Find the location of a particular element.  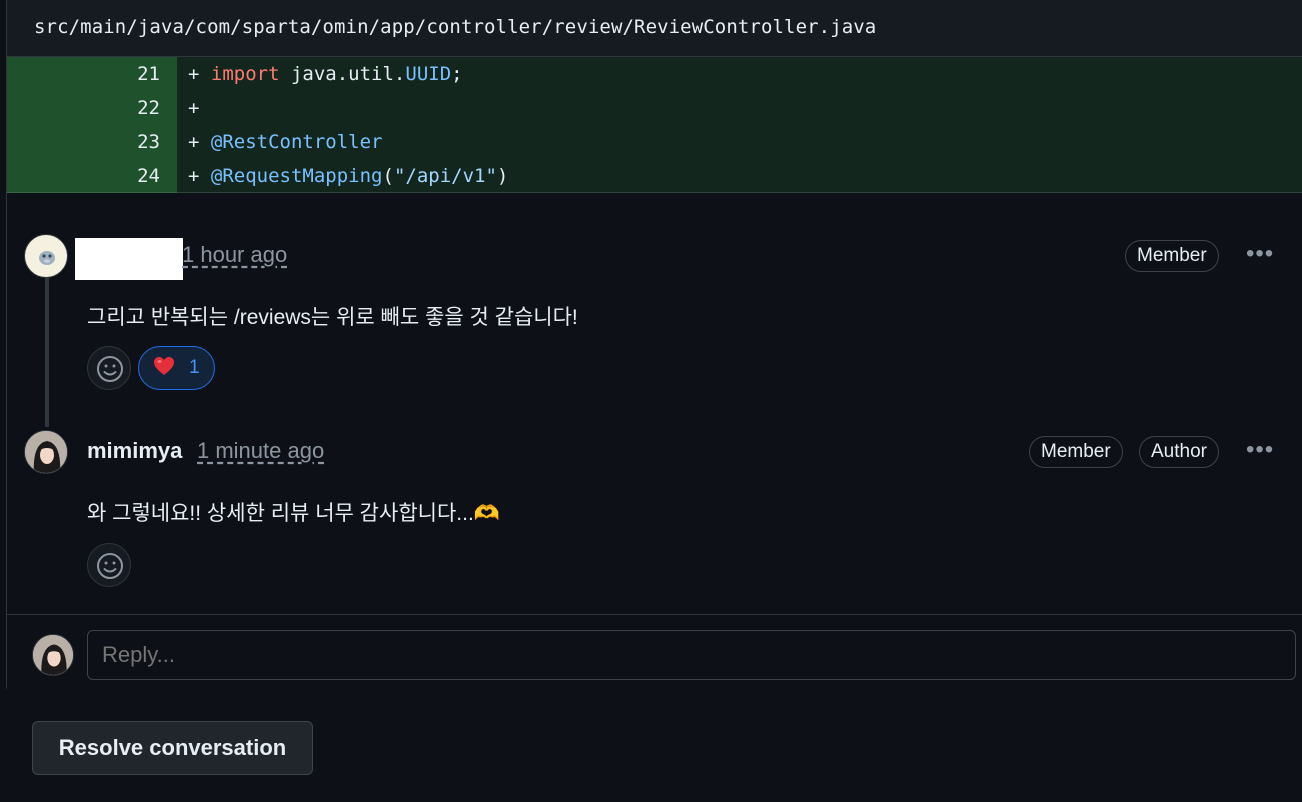

comment-body: 와 그렇네요!! 상세한 리뷰 너무 감사합니다...🫶 is located at coordinates (293, 513).